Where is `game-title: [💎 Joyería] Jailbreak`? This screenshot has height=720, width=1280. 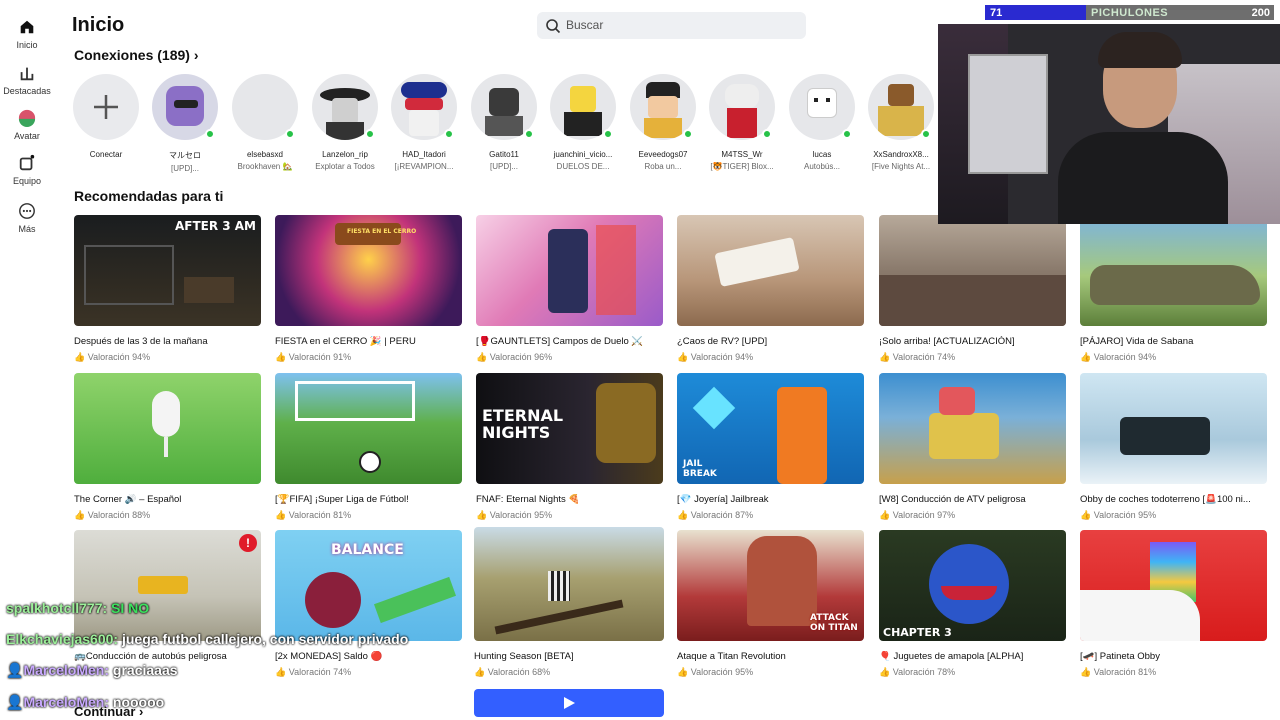
game-title: [💎 Joyería] Jailbreak is located at coordinates (723, 499).